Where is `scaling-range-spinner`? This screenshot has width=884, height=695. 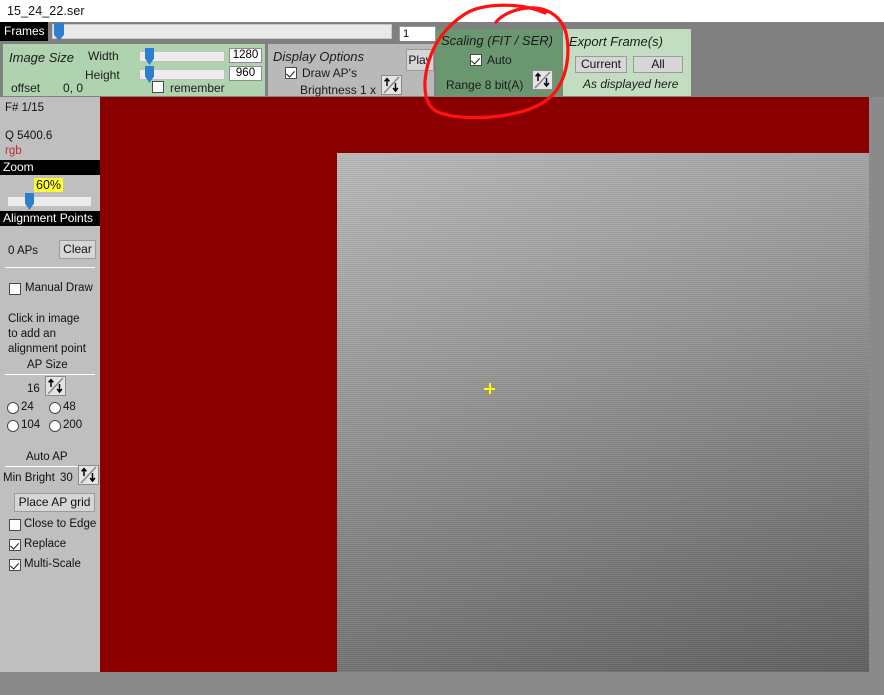
scaling-range-spinner is located at coordinates (542, 80).